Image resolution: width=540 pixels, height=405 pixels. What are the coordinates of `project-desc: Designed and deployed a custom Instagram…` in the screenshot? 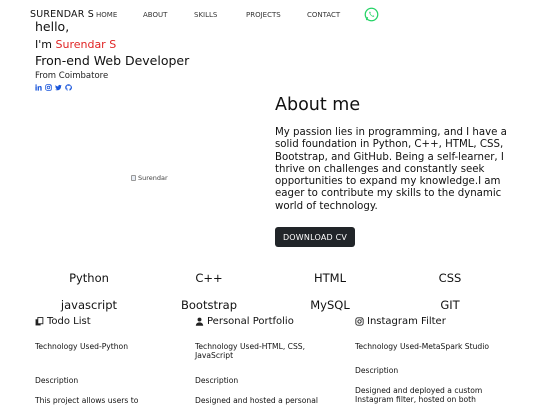 It's located at (419, 395).